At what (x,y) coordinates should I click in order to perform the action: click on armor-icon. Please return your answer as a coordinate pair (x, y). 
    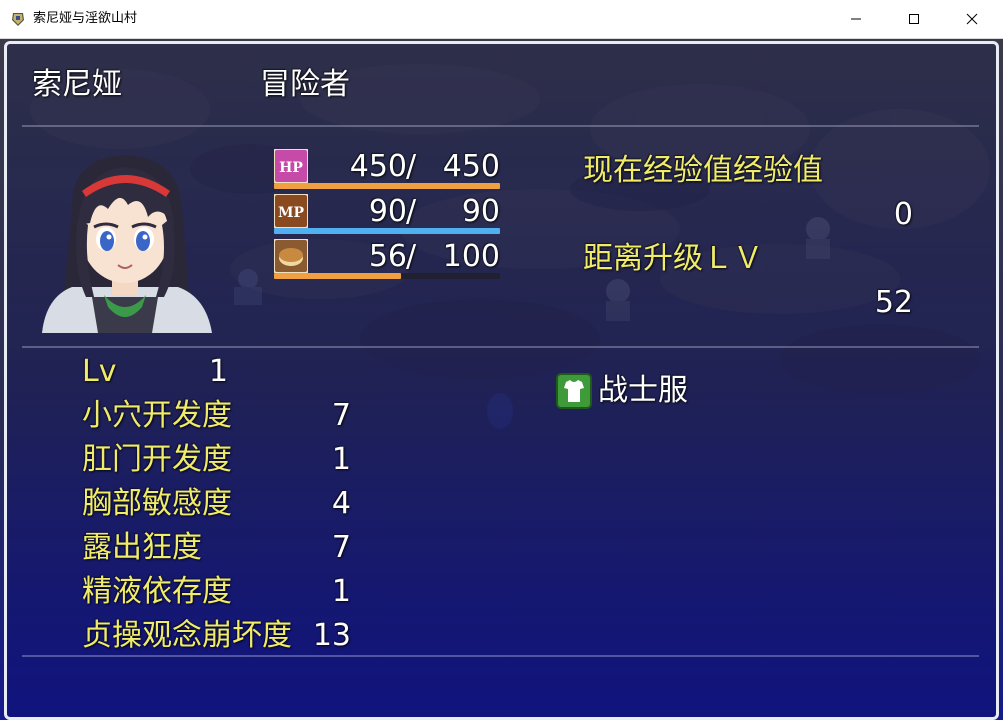
    Looking at the image, I should click on (574, 391).